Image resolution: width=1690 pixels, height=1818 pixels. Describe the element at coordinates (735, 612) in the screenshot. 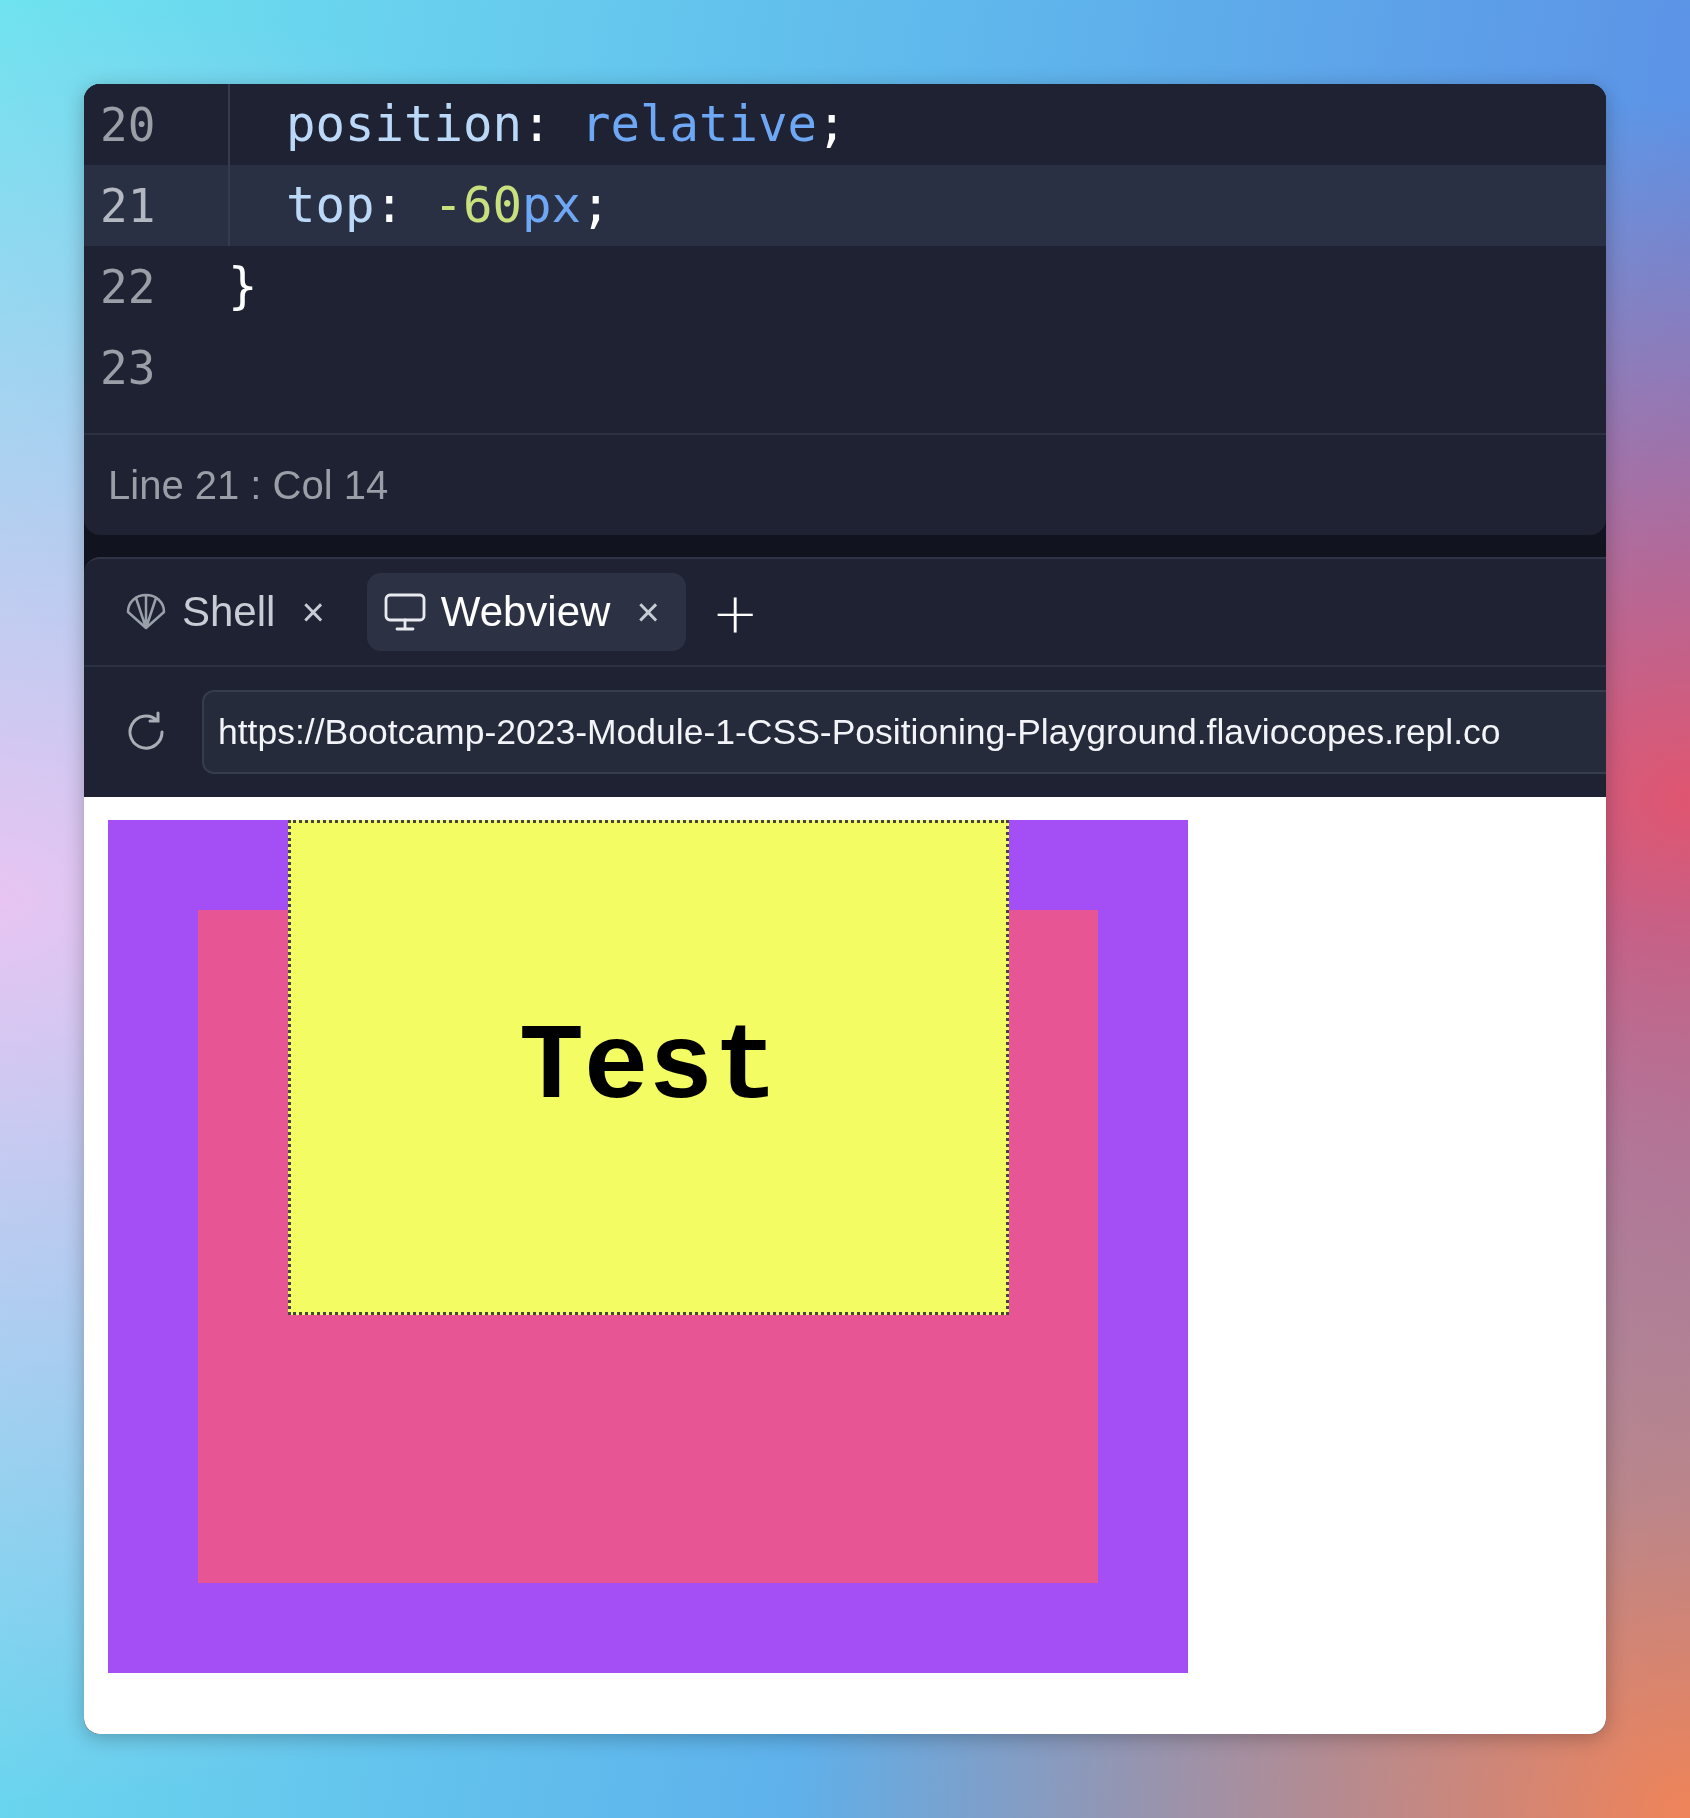

I see `add-tab-button: +` at that location.